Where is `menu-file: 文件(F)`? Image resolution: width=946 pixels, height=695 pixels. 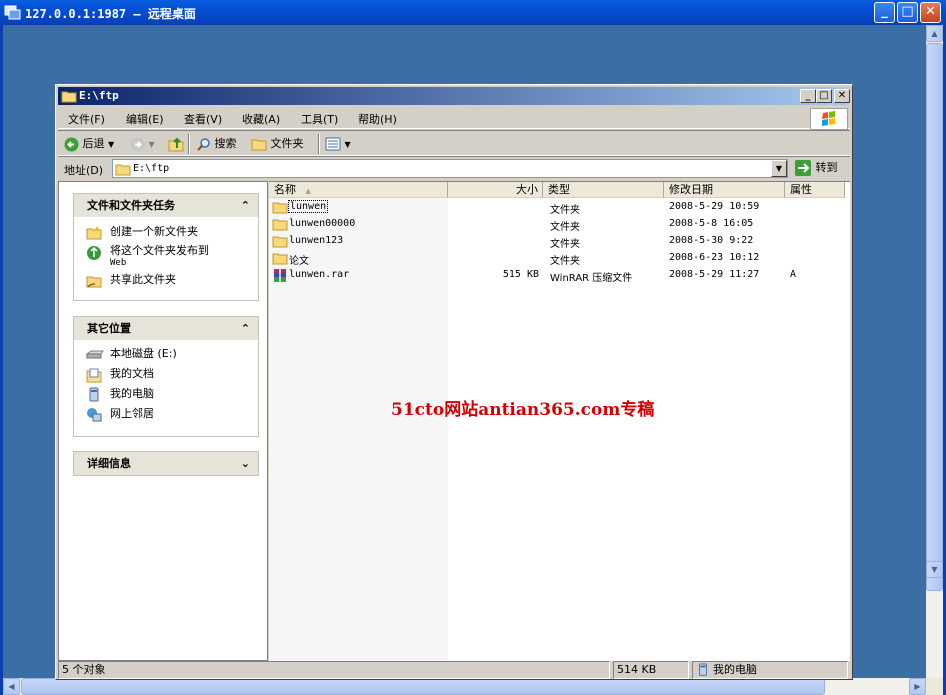
menu-file: 文件(F) is located at coordinates (86, 119).